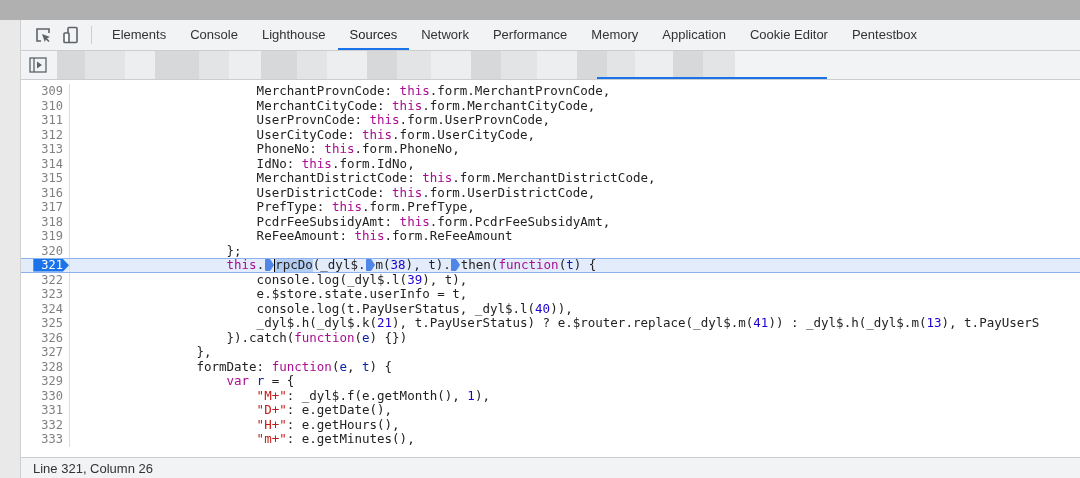 Image resolution: width=1080 pixels, height=478 pixels. Describe the element at coordinates (445, 35) in the screenshot. I see `panel-tab: Network` at that location.